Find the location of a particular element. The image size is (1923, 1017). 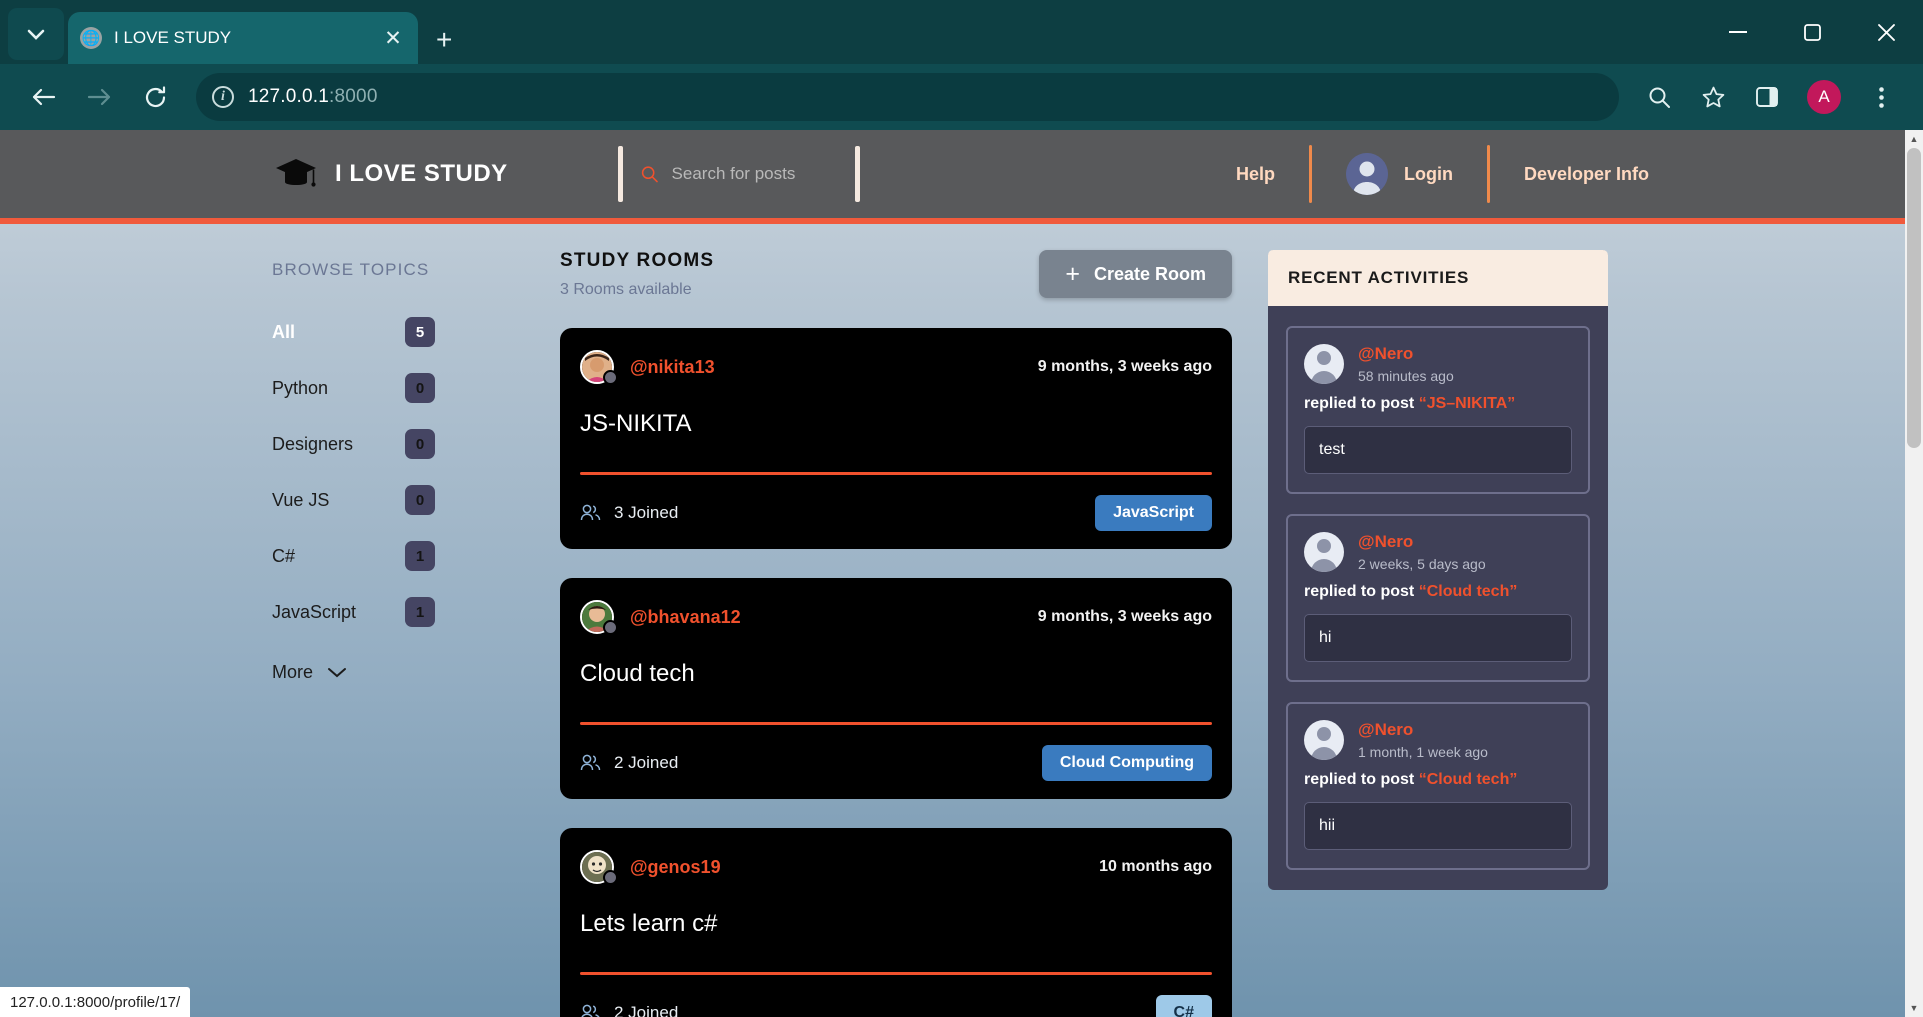

activity-body: hi is located at coordinates (1438, 638).